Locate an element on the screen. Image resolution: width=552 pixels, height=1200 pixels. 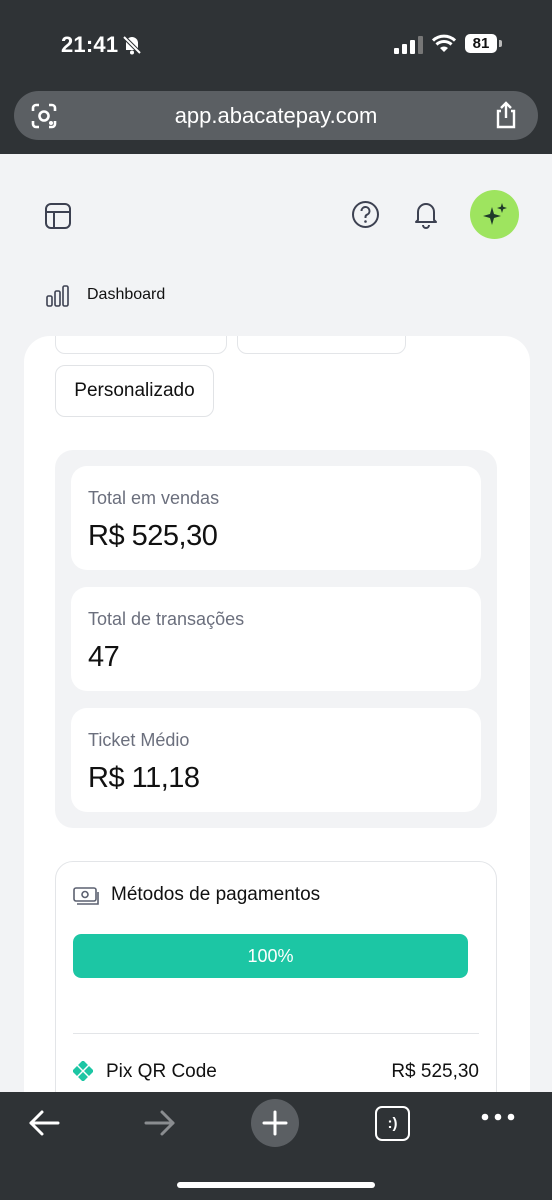
bar-chart-icon is located at coordinates (57, 296).